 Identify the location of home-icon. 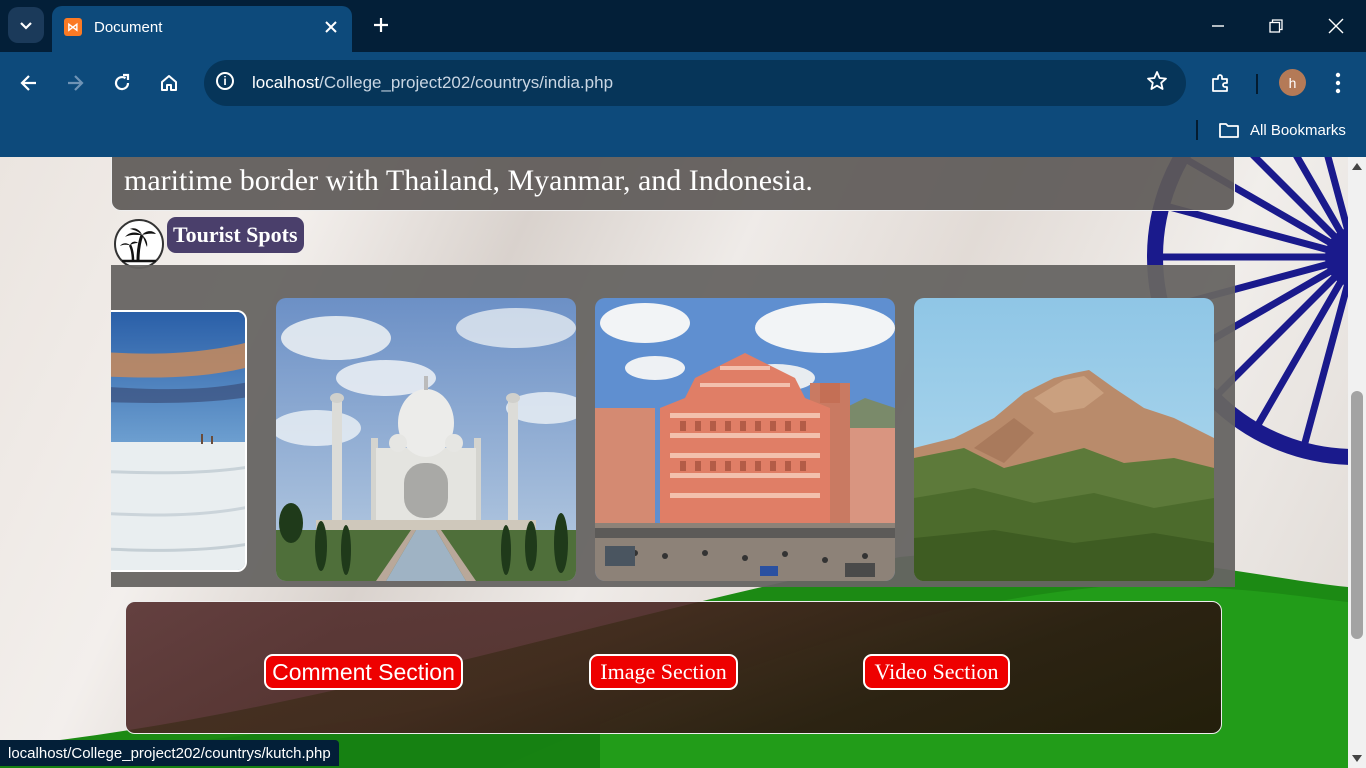
(169, 83).